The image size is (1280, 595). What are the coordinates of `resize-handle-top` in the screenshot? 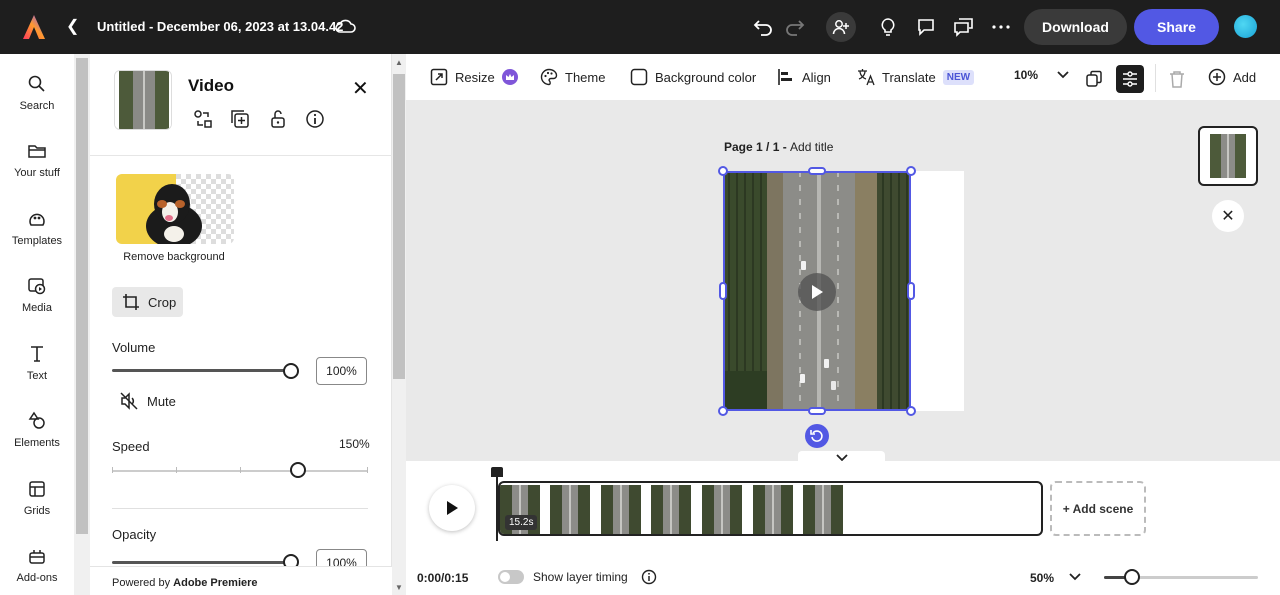 It's located at (817, 171).